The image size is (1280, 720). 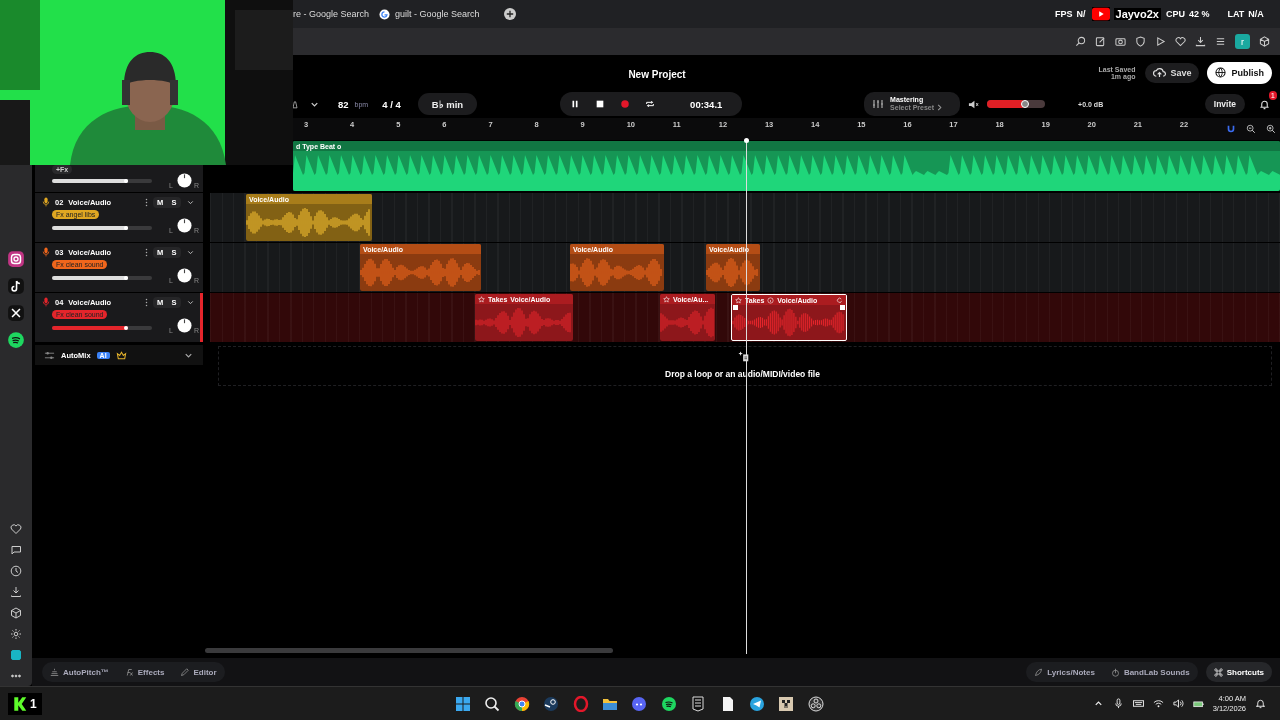 What do you see at coordinates (1250, 129) in the screenshot?
I see `zoom-out-icon` at bounding box center [1250, 129].